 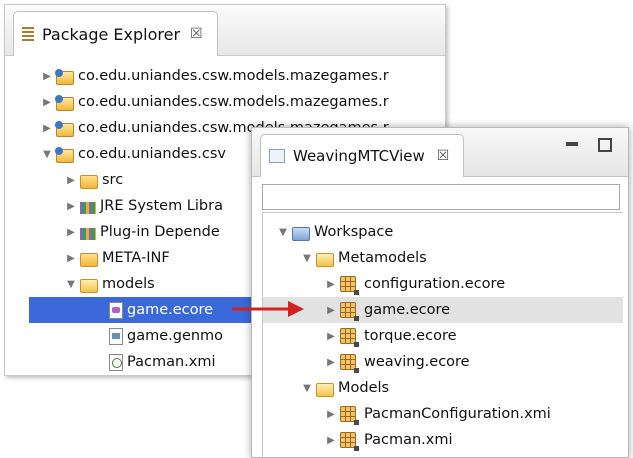 I want to click on weaving-view-icon, so click(x=277, y=156).